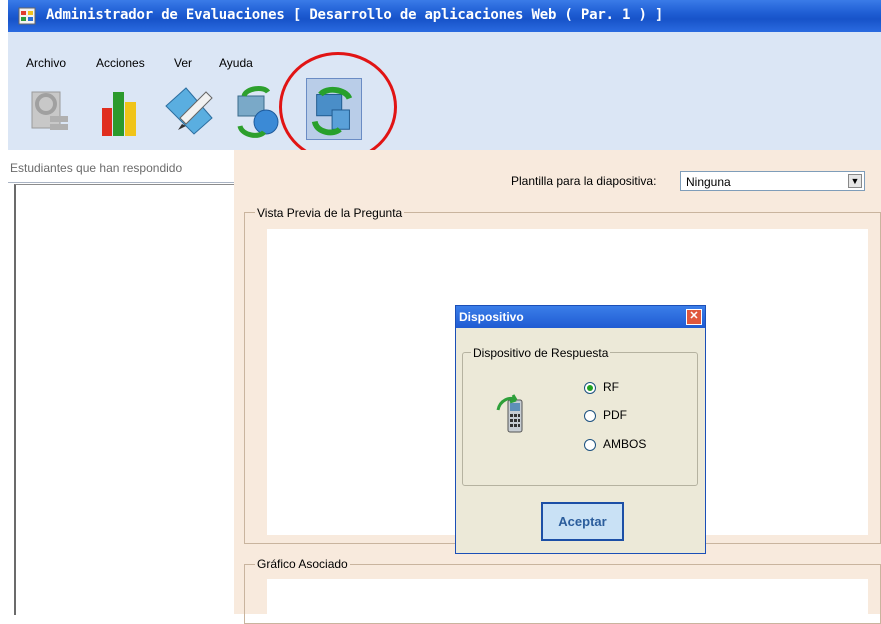  Describe the element at coordinates (444, 112) in the screenshot. I see `toolbar` at that location.